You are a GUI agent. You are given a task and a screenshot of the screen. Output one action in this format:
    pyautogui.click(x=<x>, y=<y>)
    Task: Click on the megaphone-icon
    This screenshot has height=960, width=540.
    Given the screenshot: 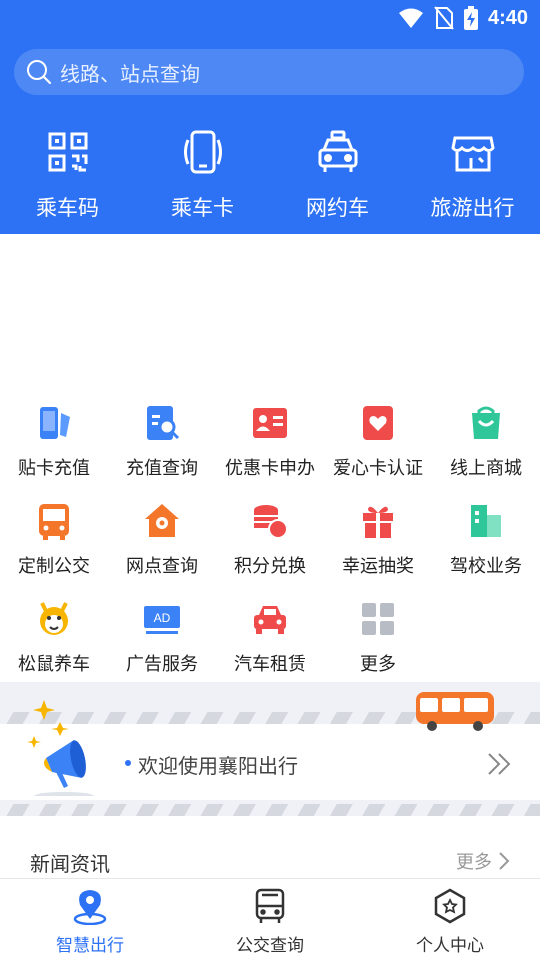 What is the action you would take?
    pyautogui.click(x=60, y=748)
    